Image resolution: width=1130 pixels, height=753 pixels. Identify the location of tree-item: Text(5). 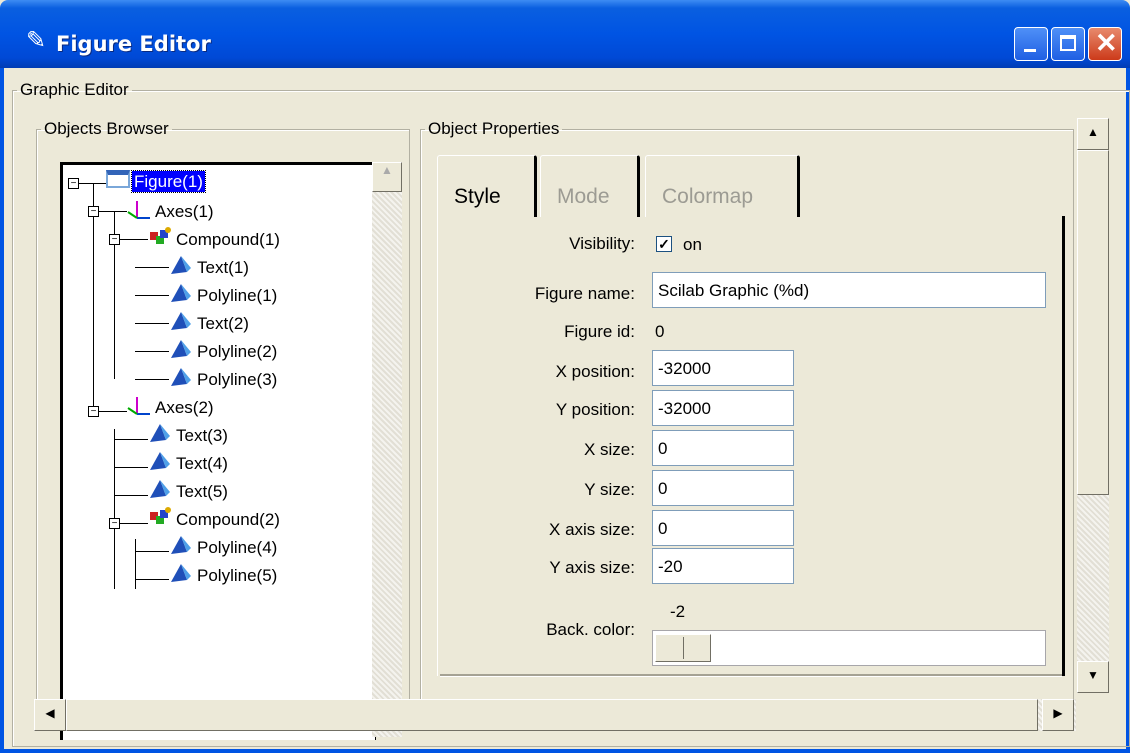
(189, 490).